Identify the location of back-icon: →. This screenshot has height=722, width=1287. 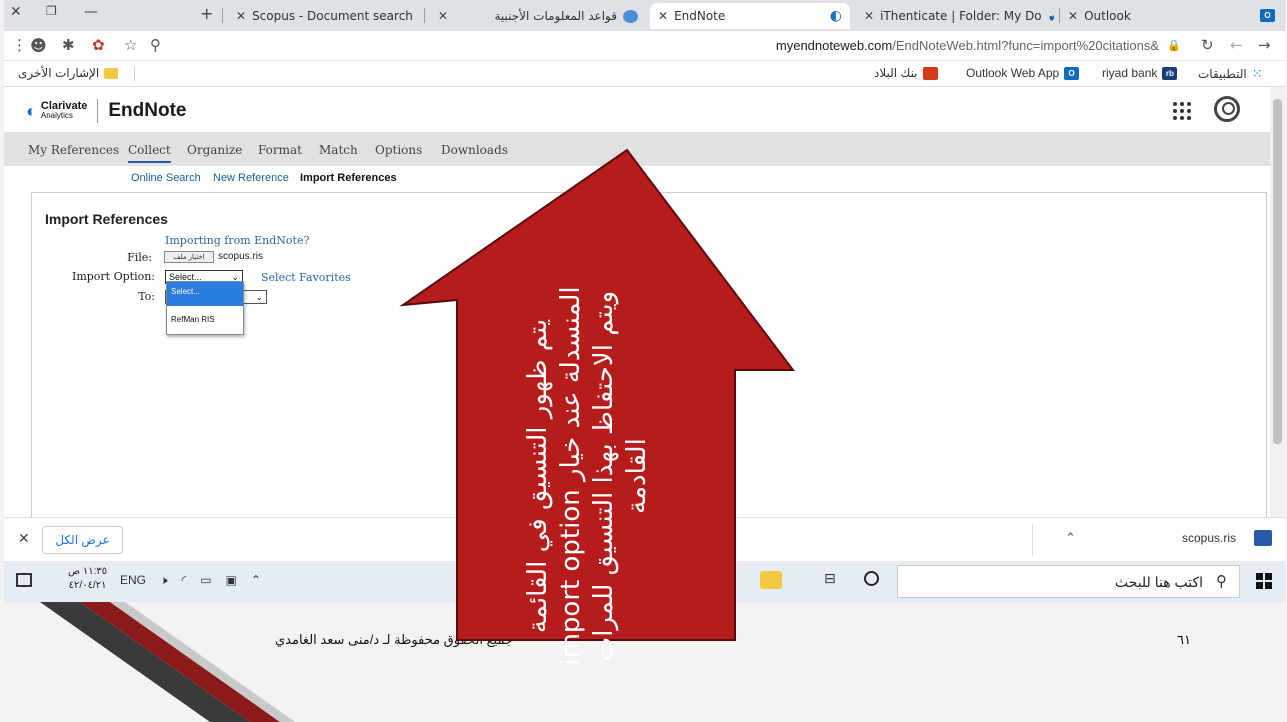
(1264, 45).